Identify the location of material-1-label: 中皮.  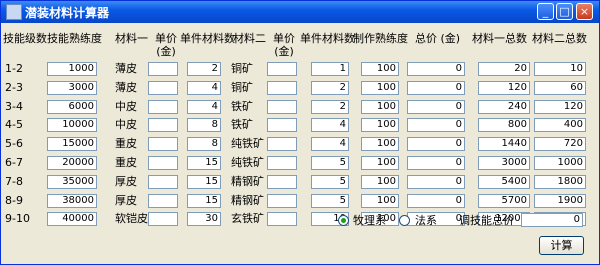
(126, 106).